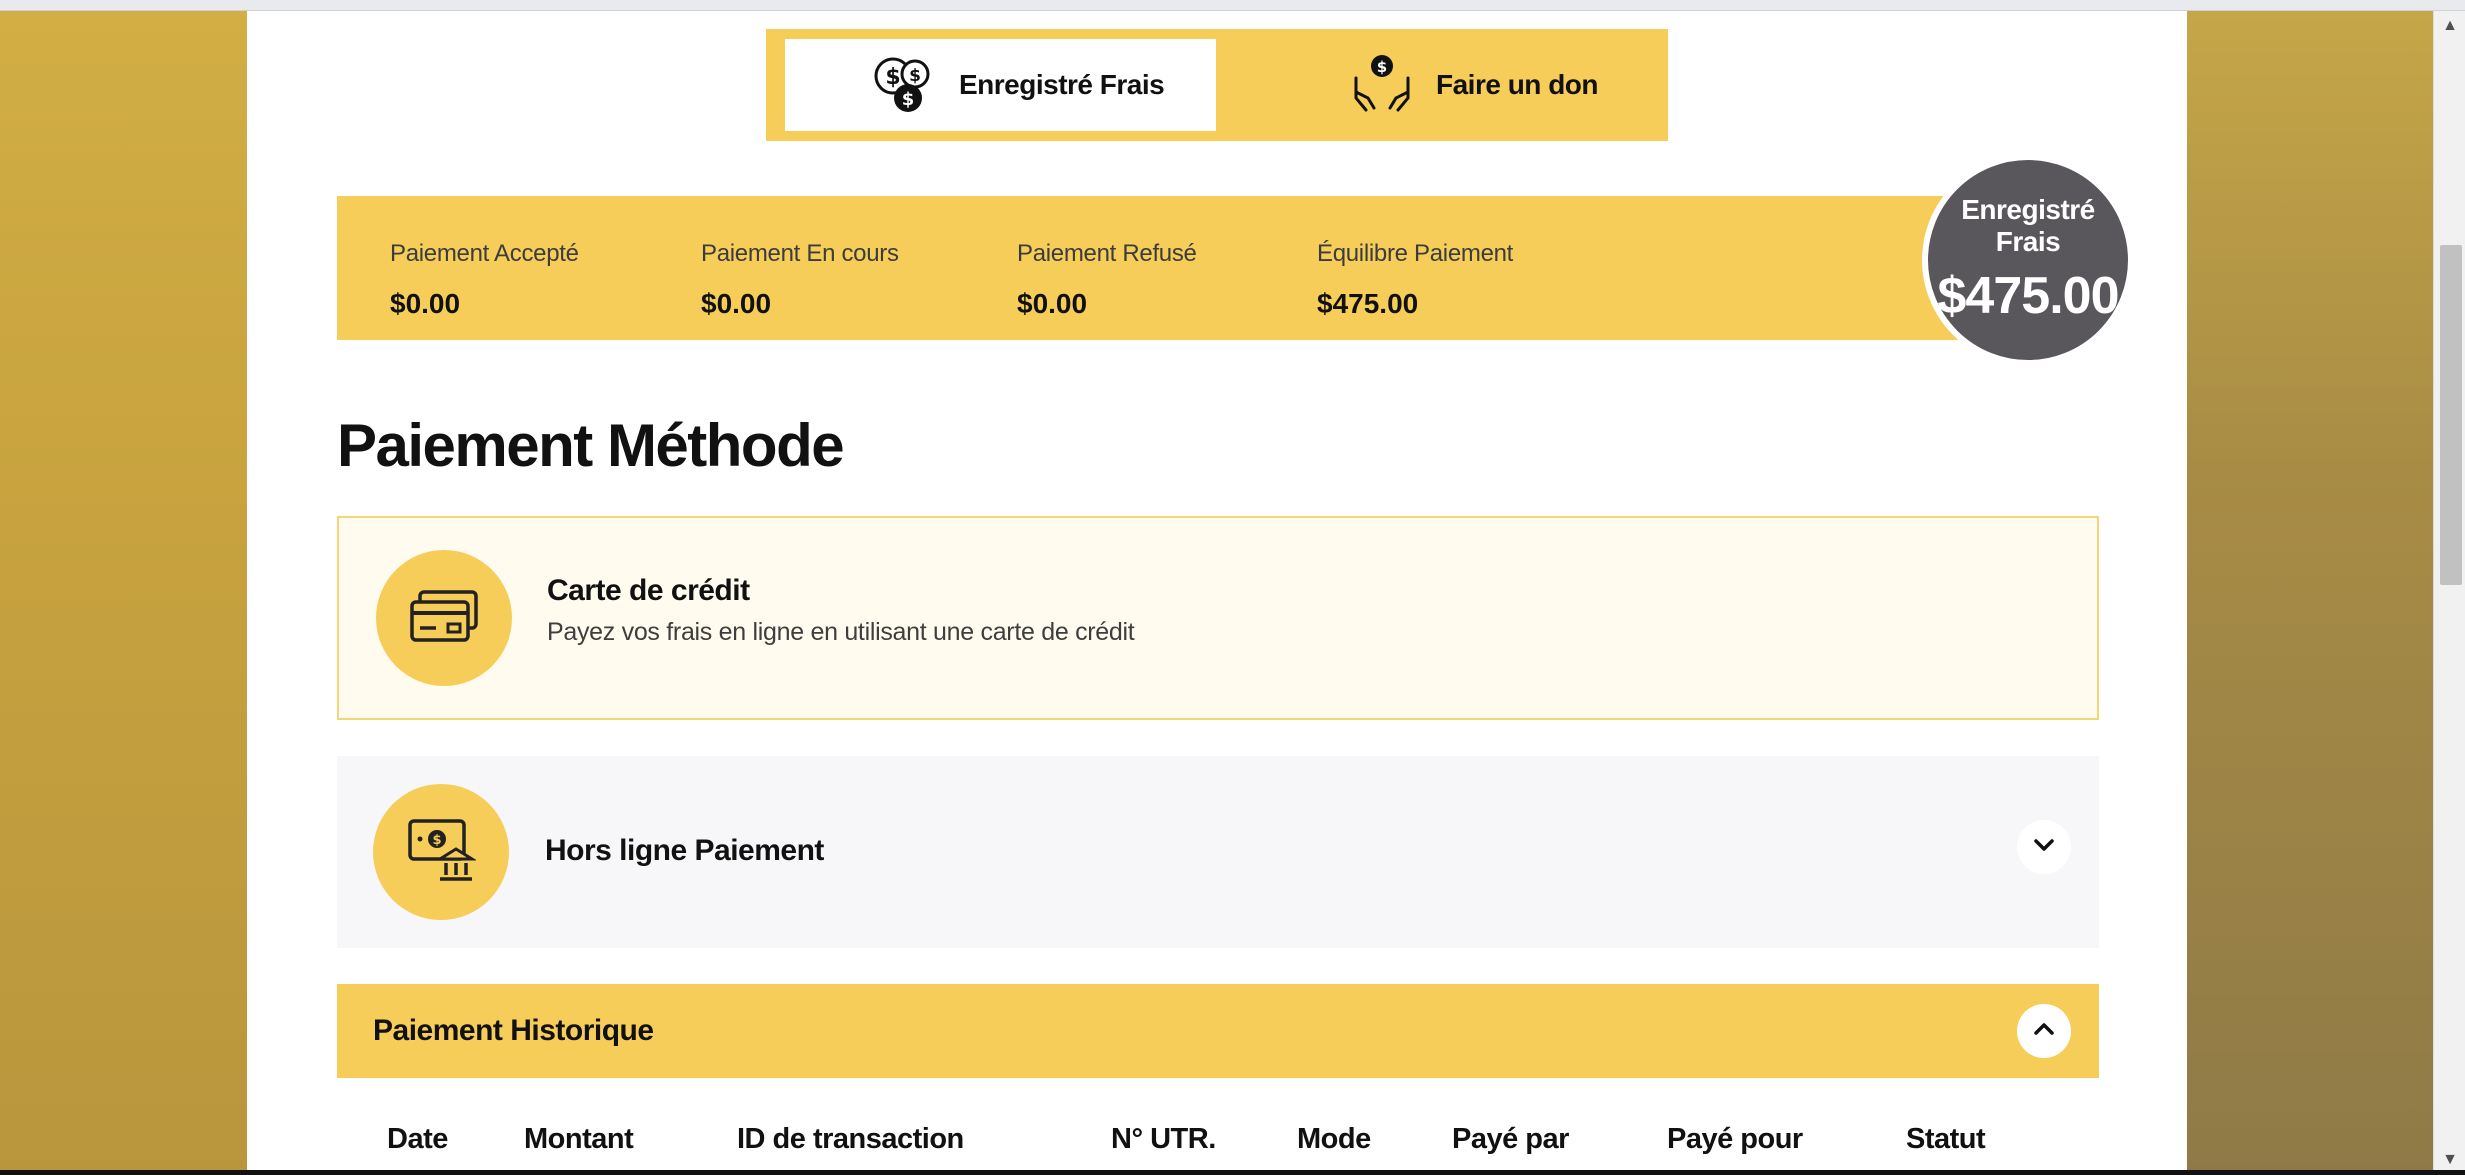  I want to click on history-title: Paiement Historique, so click(513, 1030).